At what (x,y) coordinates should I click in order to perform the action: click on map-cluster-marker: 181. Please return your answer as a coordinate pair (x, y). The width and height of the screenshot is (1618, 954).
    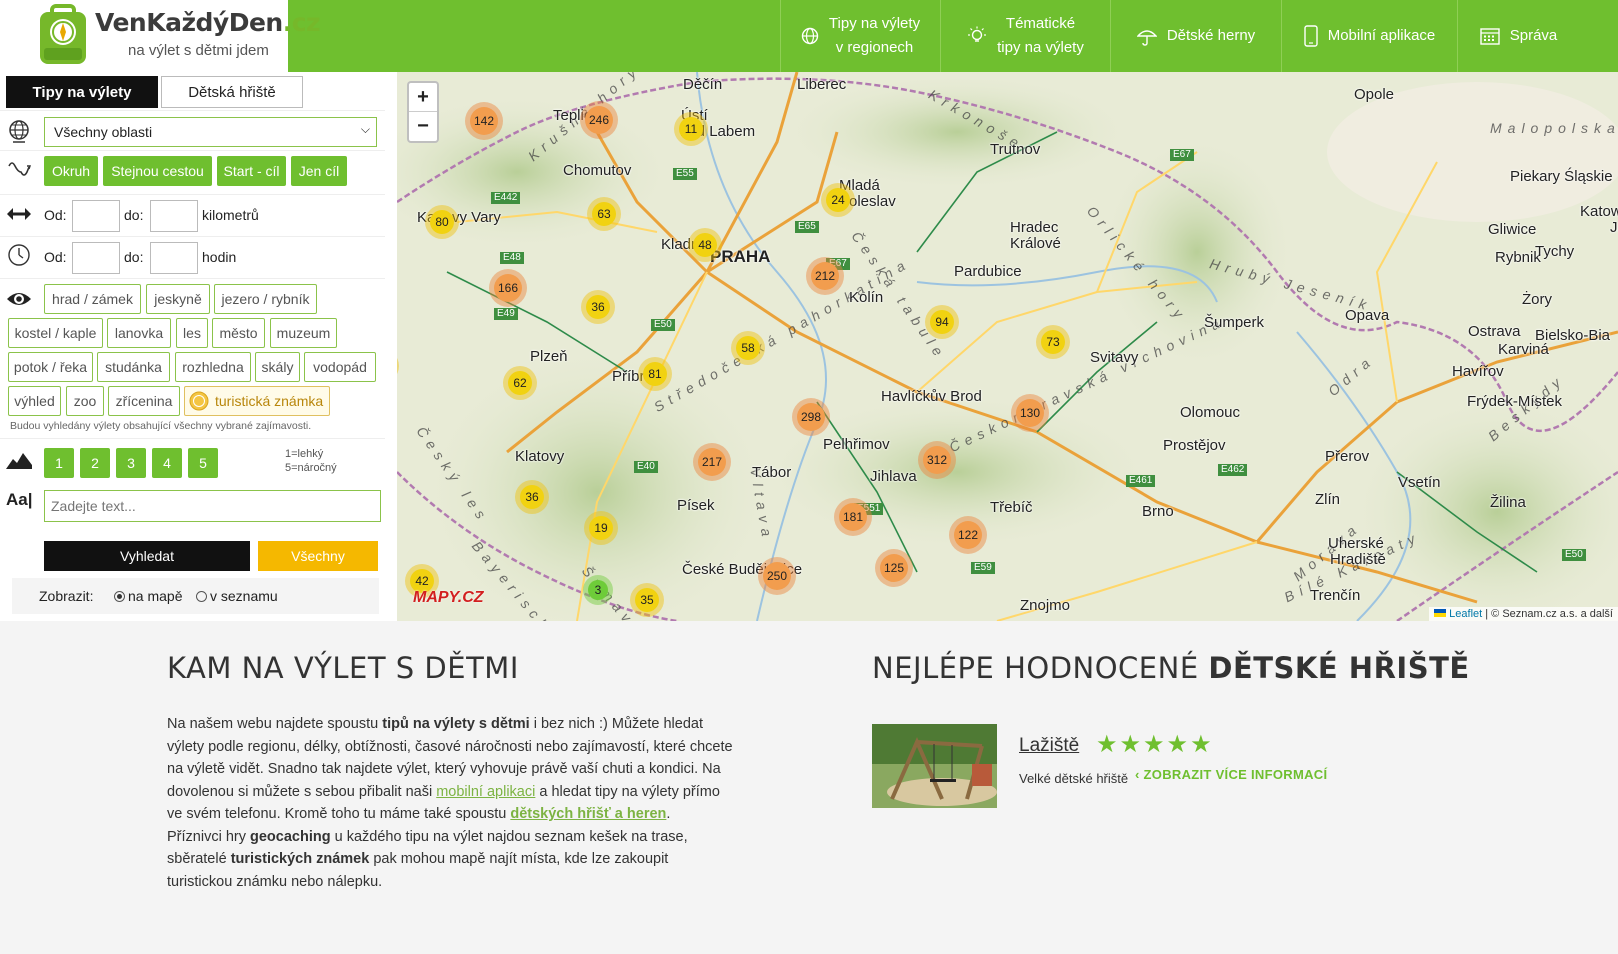
    Looking at the image, I should click on (853, 517).